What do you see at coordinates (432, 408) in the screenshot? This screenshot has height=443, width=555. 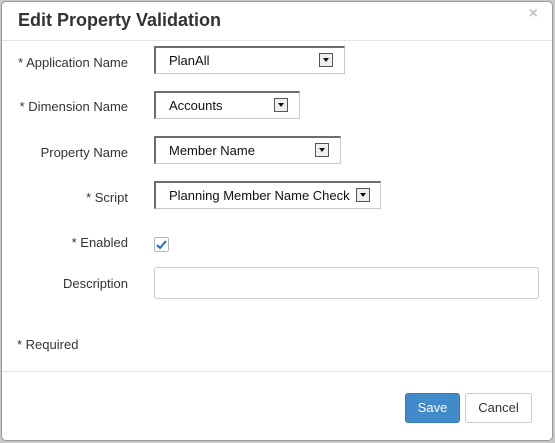 I see `save-button: Save` at bounding box center [432, 408].